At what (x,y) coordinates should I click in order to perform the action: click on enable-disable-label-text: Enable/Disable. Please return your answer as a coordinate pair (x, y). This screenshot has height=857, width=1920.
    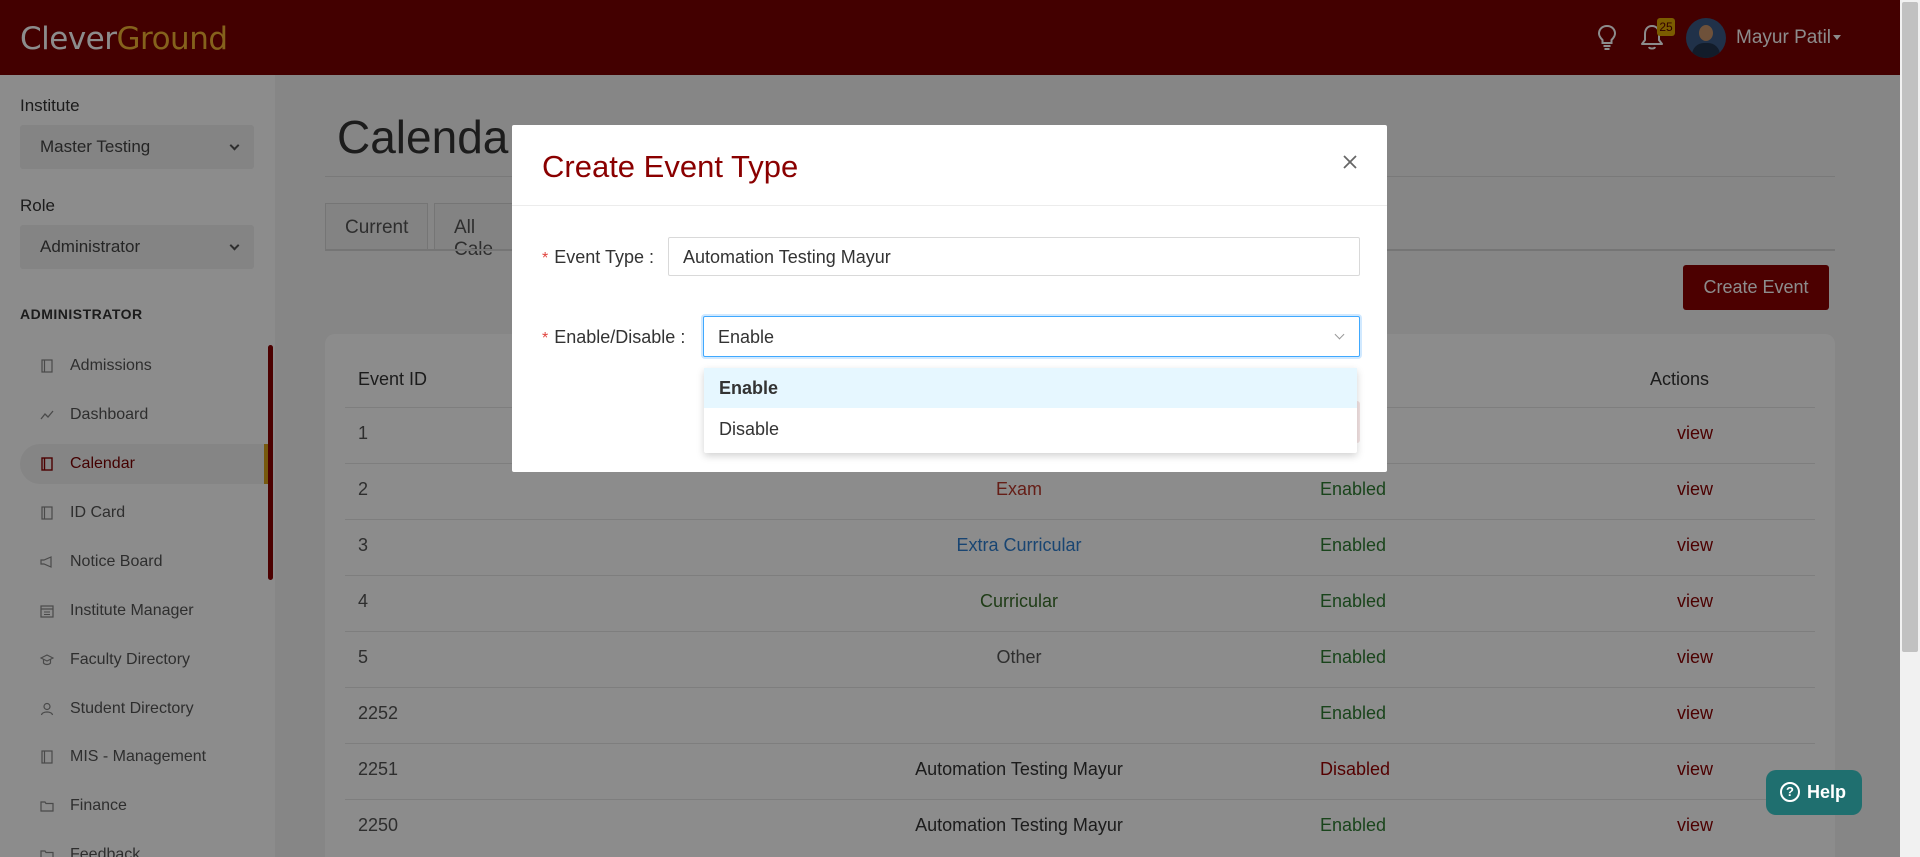
    Looking at the image, I should click on (615, 337).